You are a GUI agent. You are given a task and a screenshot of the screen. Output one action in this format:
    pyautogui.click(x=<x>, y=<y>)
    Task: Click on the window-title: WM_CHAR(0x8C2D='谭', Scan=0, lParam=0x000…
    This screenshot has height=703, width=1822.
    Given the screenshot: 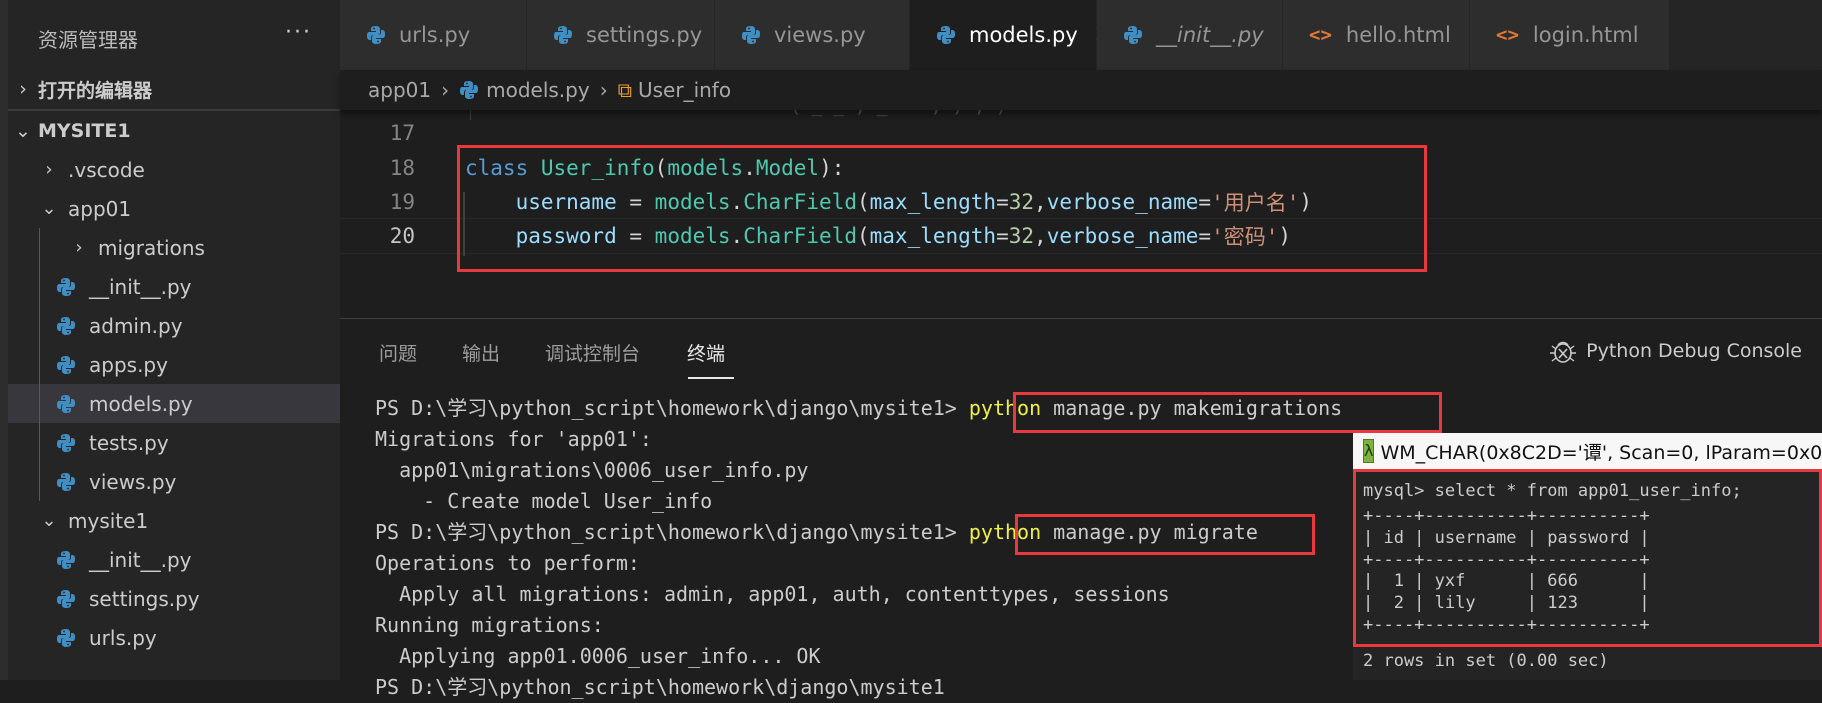 What is the action you would take?
    pyautogui.click(x=1601, y=452)
    